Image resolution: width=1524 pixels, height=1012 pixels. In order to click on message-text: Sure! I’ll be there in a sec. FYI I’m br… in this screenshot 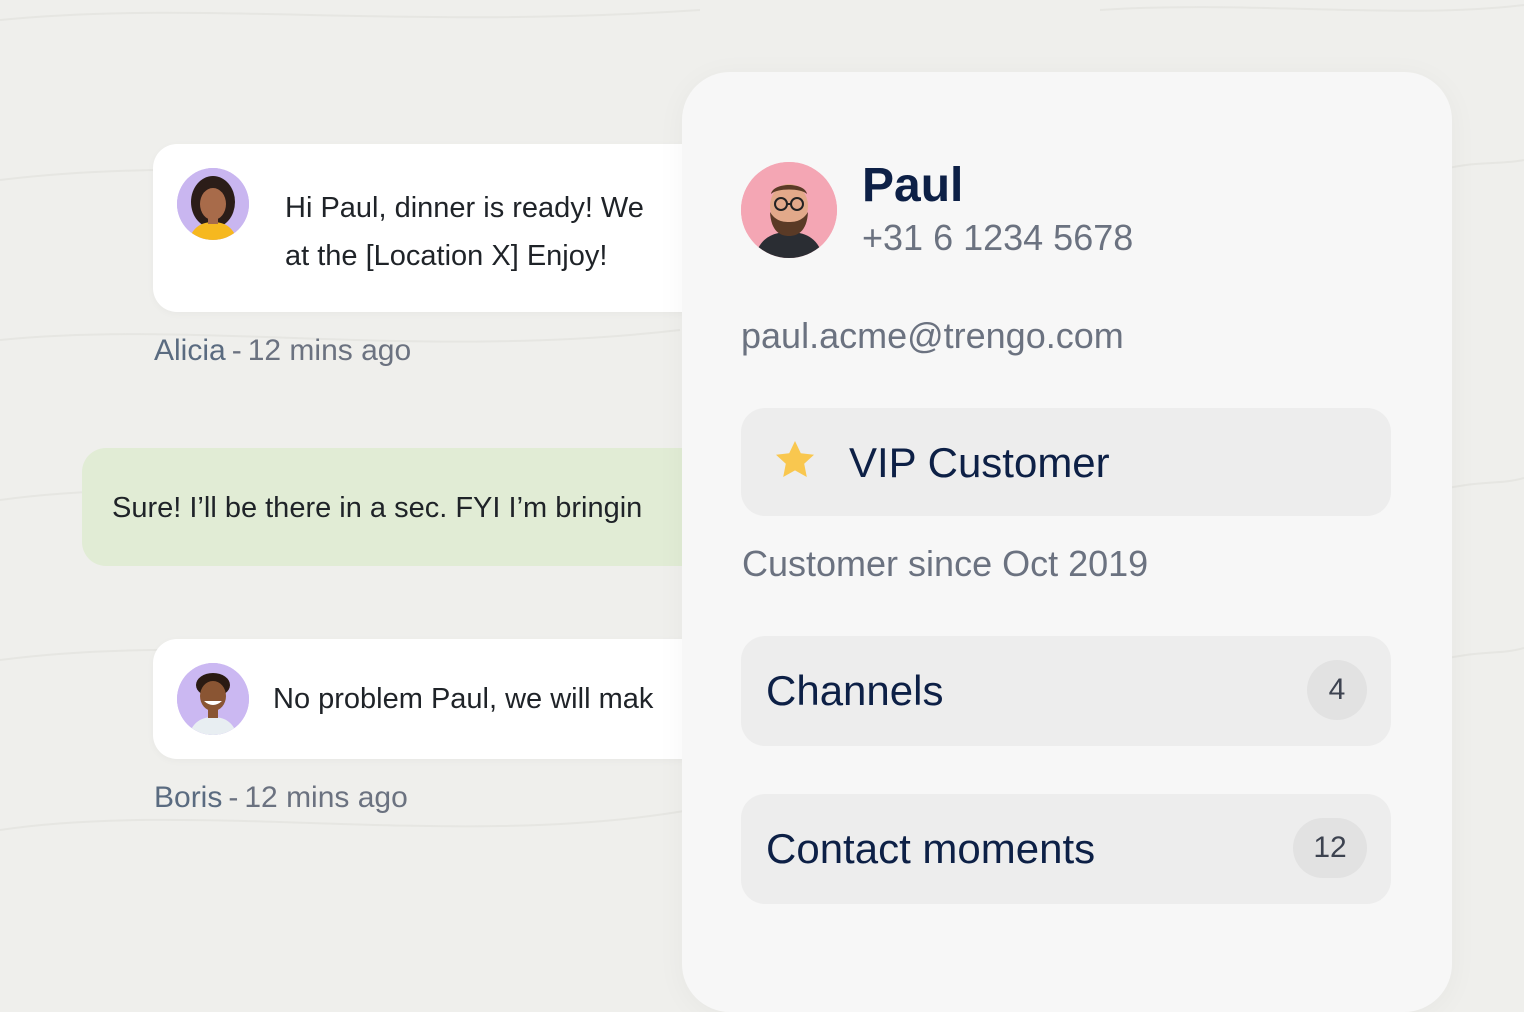, I will do `click(377, 508)`.